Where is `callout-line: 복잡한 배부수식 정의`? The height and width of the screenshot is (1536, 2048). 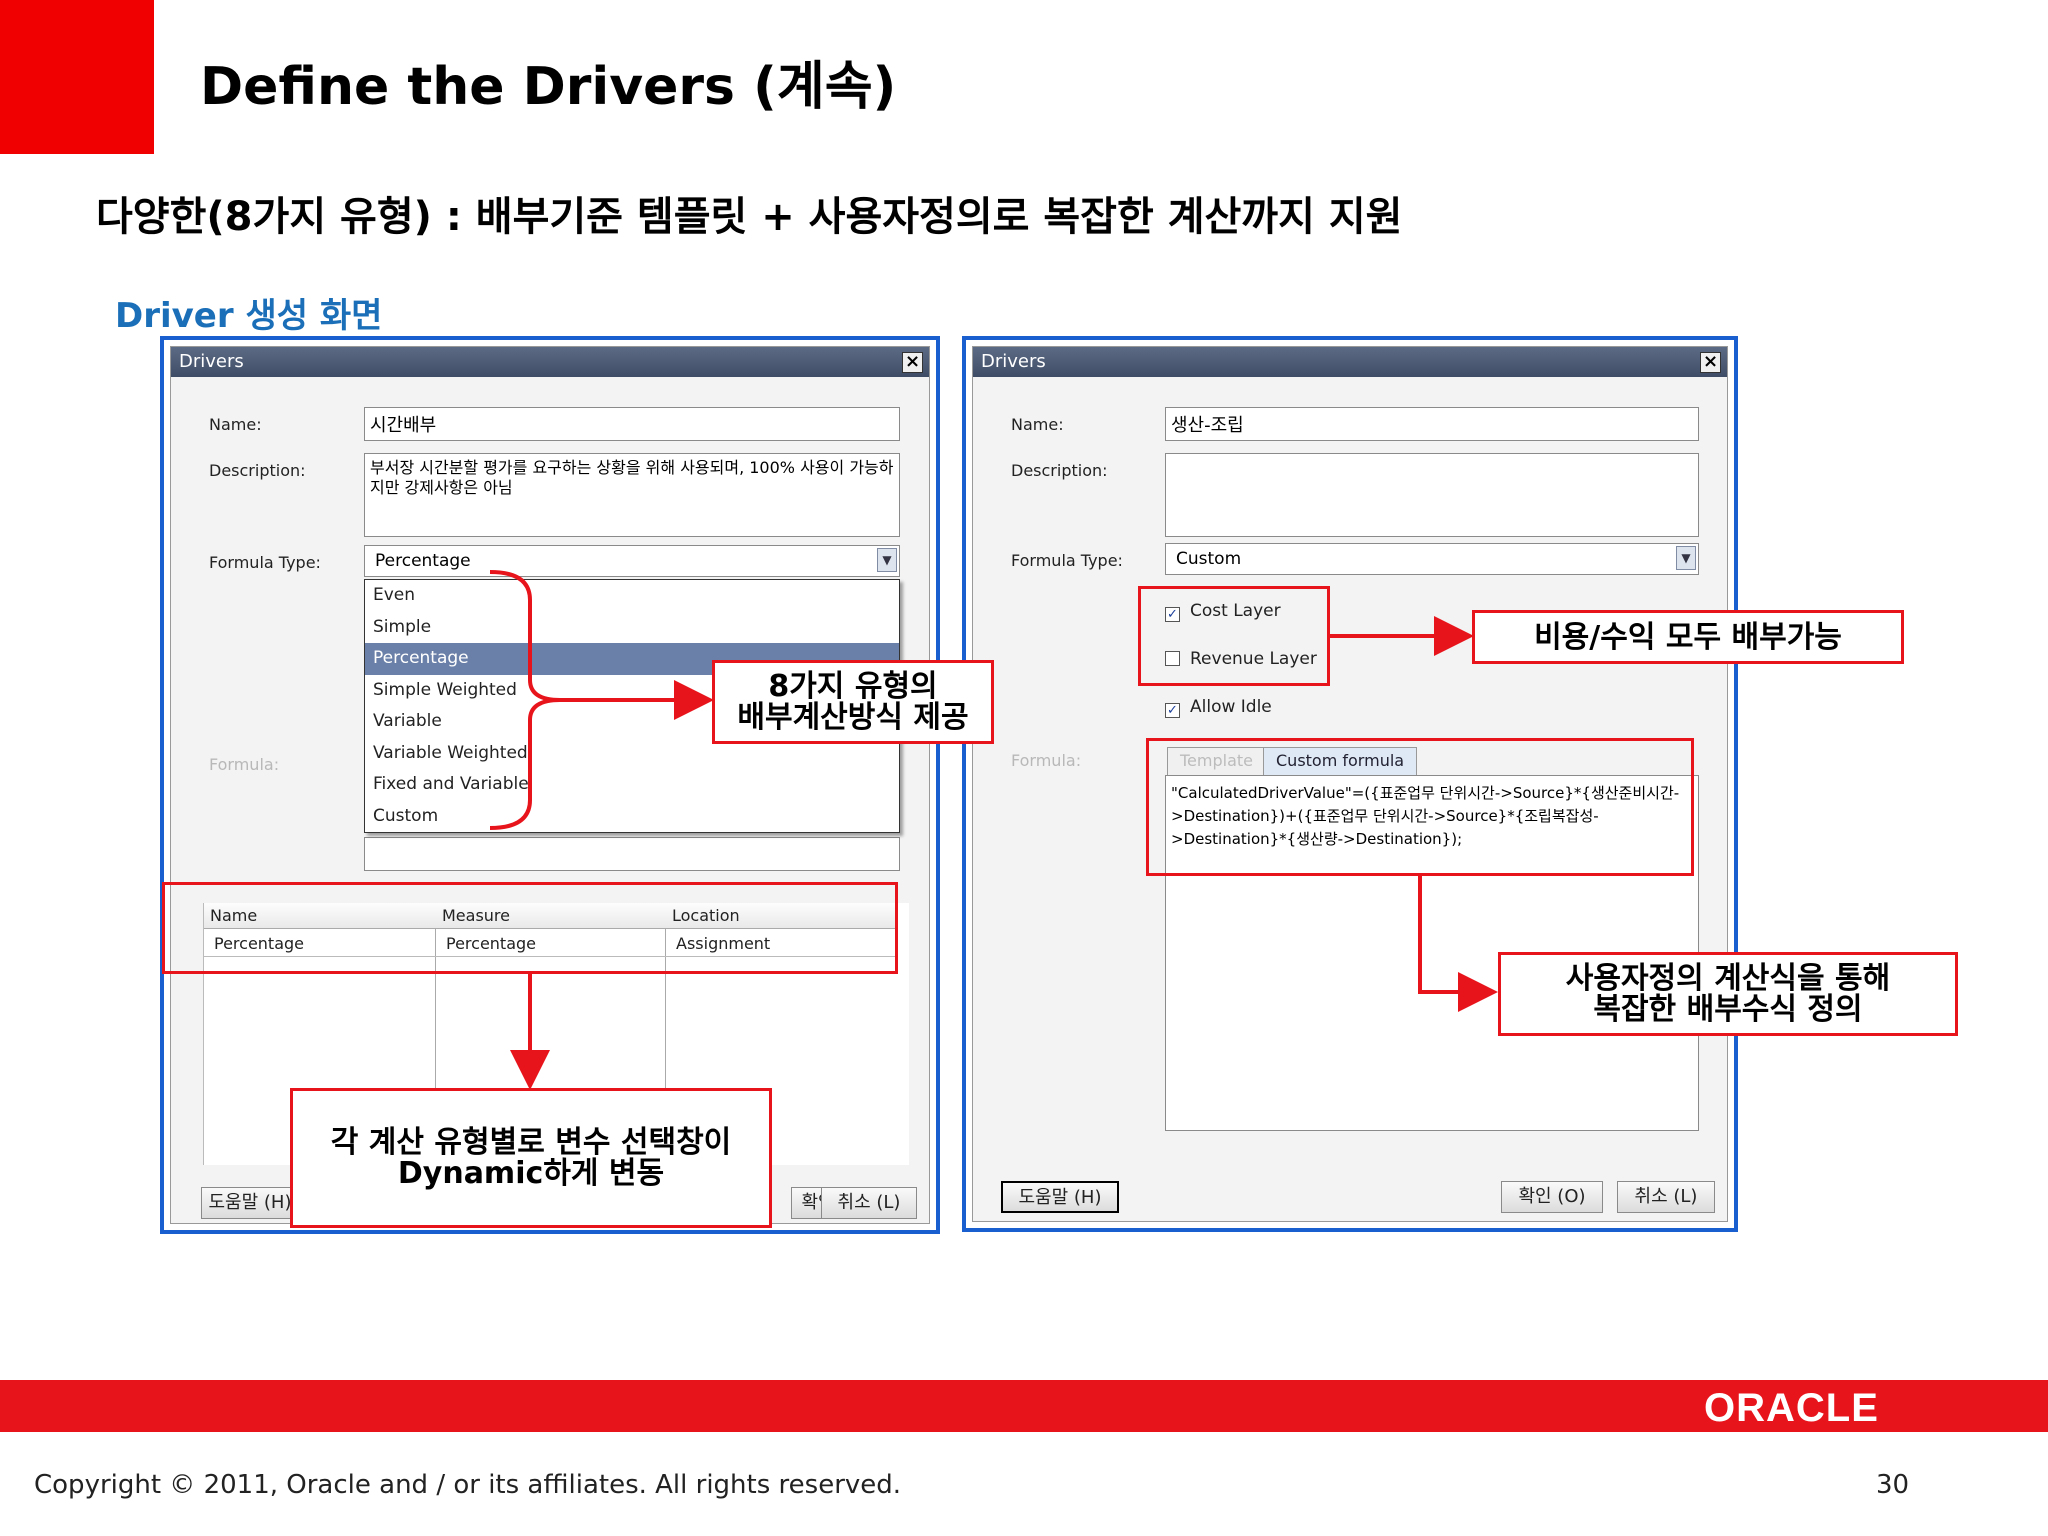
callout-line: 복잡한 배부수식 정의 is located at coordinates (1728, 1009).